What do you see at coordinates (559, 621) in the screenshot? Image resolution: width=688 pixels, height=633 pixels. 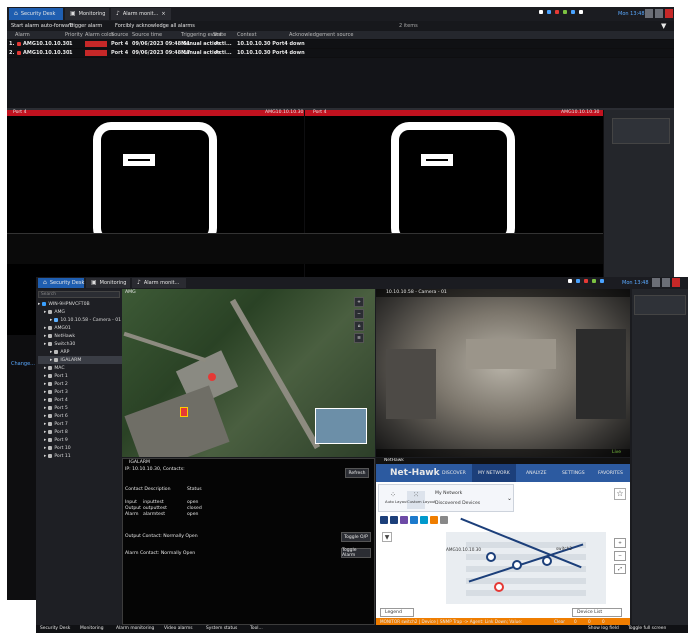 I see `clear-link: Clear` at bounding box center [559, 621].